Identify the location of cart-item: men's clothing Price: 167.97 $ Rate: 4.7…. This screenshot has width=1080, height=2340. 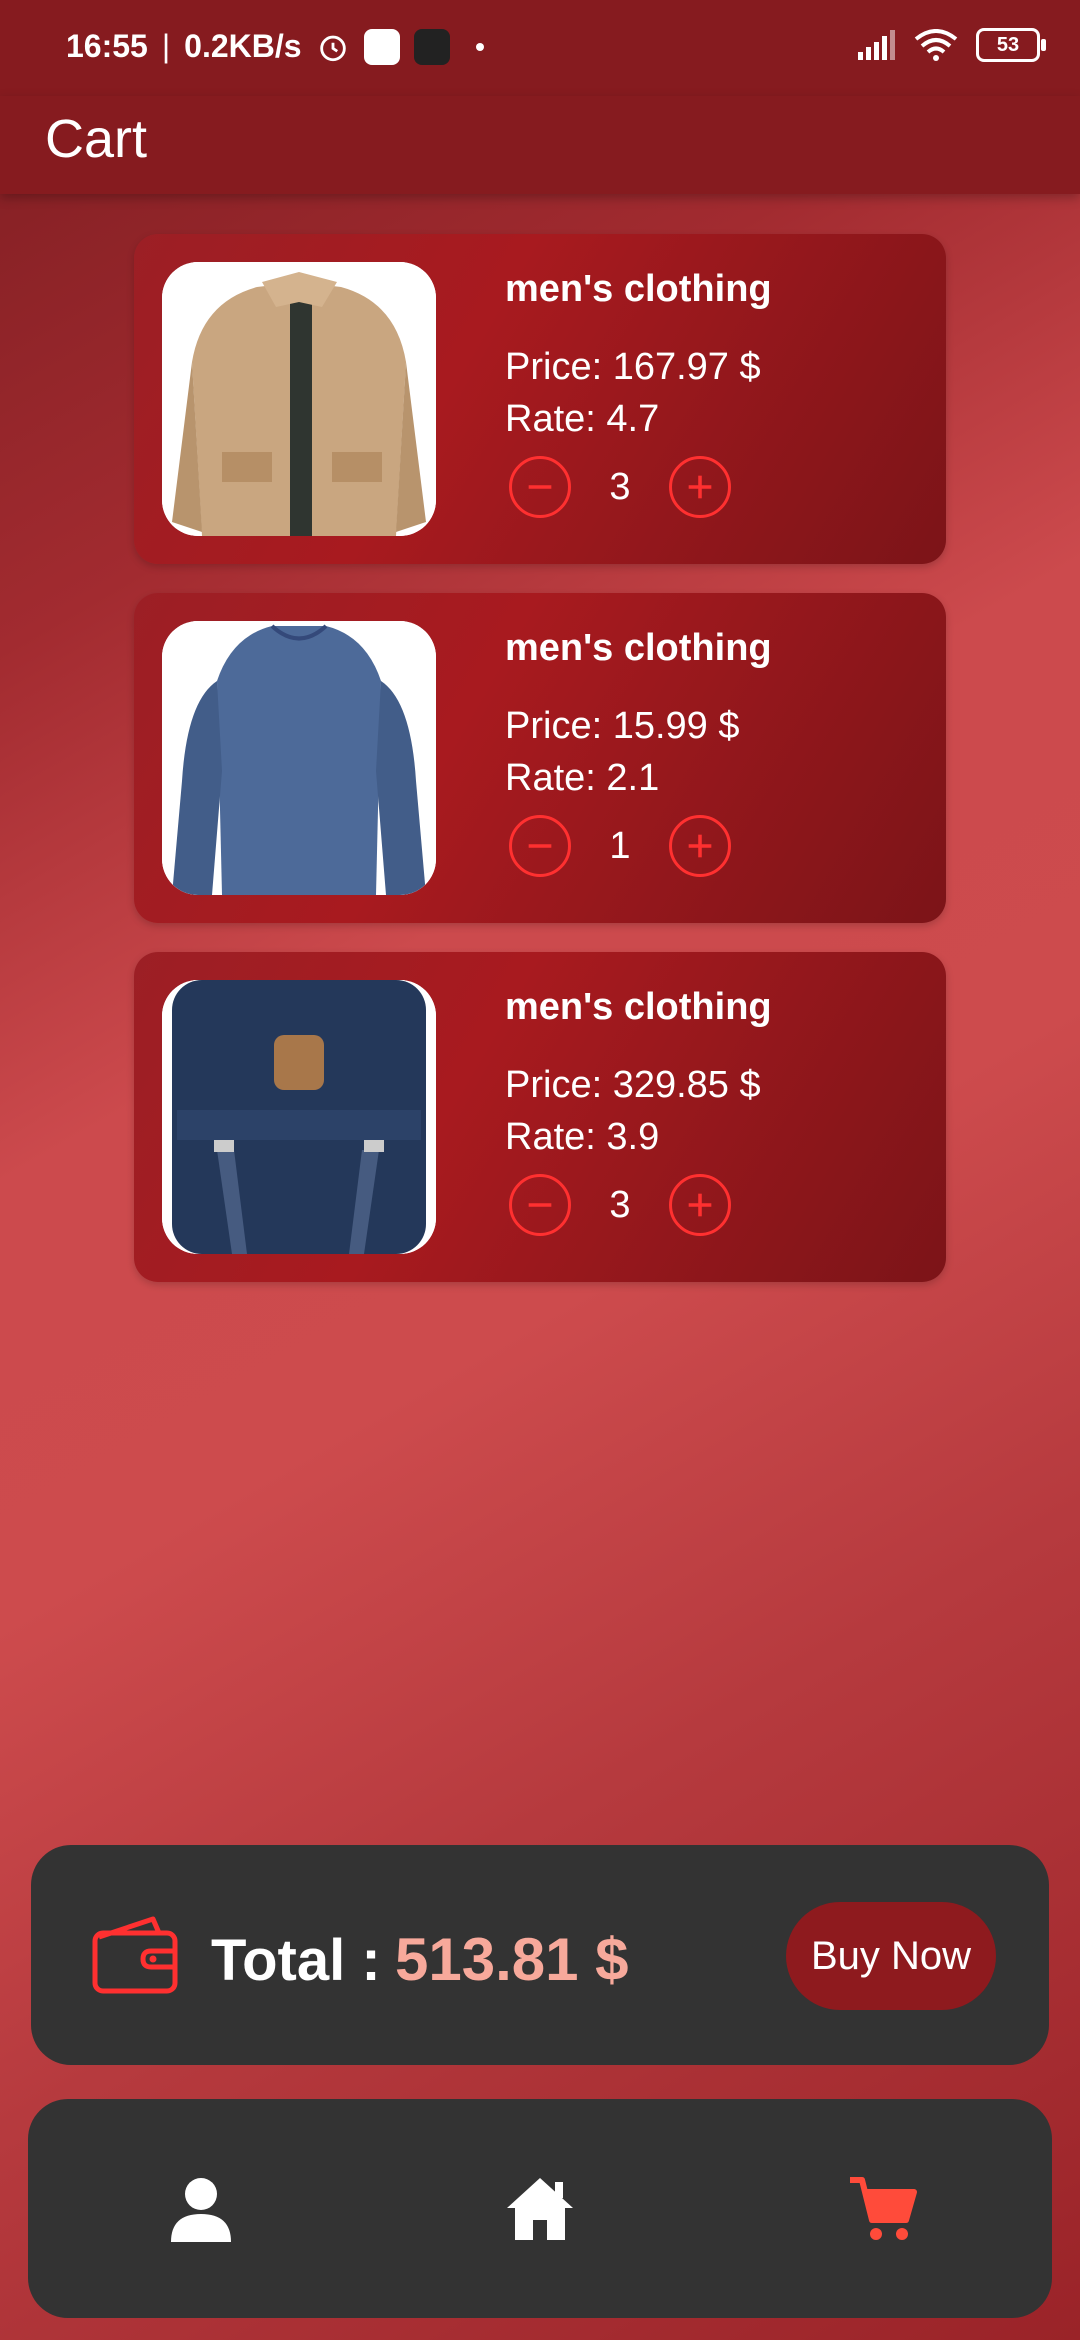
(540, 399).